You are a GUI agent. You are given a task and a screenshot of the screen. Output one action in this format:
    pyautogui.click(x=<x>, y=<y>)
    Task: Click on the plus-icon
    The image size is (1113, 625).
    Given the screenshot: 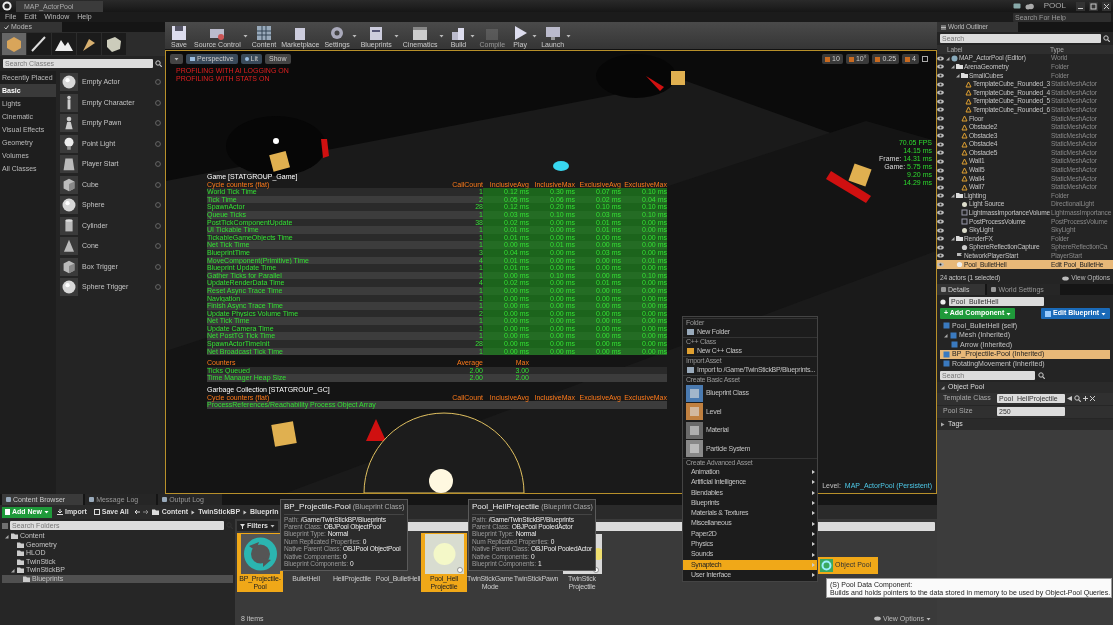 What is the action you would take?
    pyautogui.click(x=1085, y=398)
    